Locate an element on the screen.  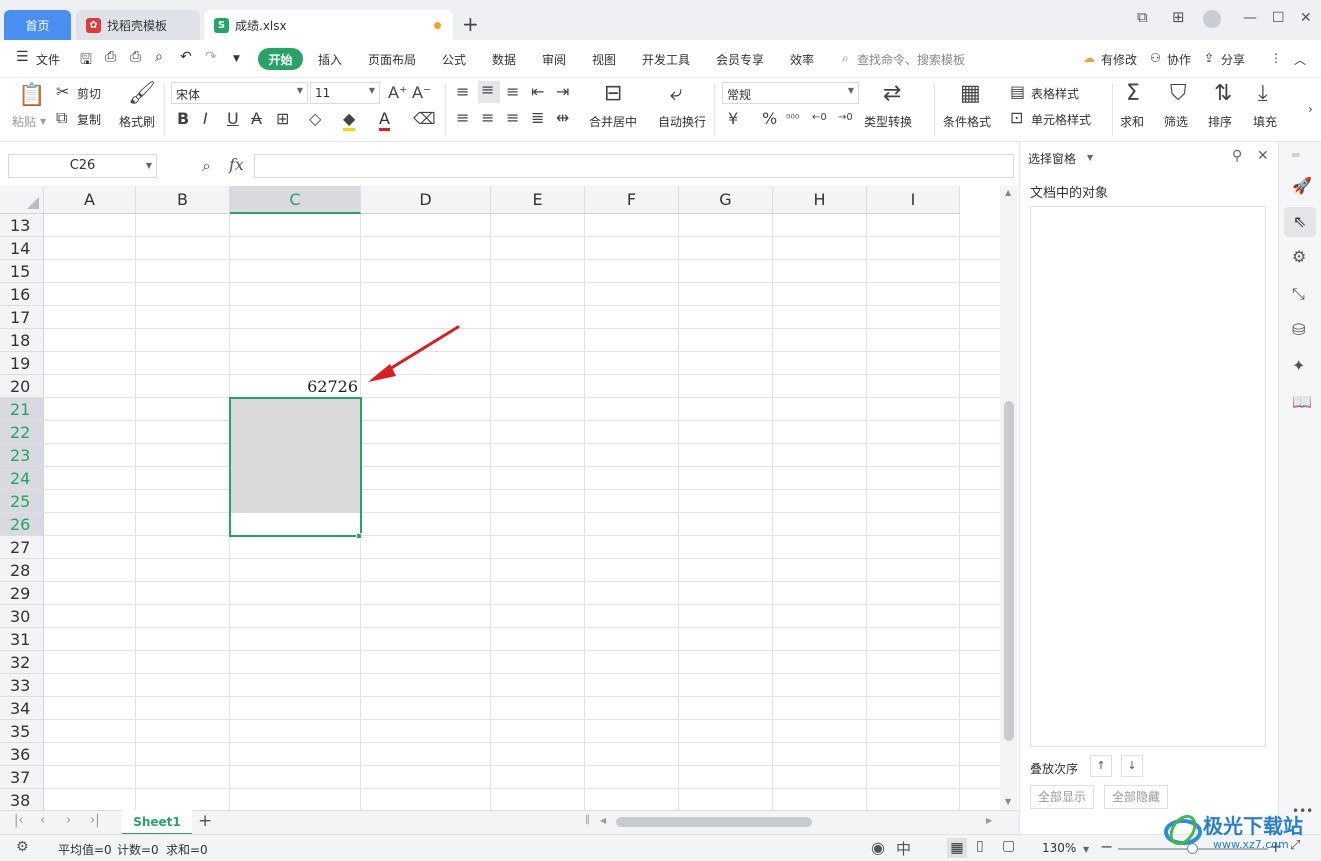
fill-color-icon: ◆ is located at coordinates (349, 120).